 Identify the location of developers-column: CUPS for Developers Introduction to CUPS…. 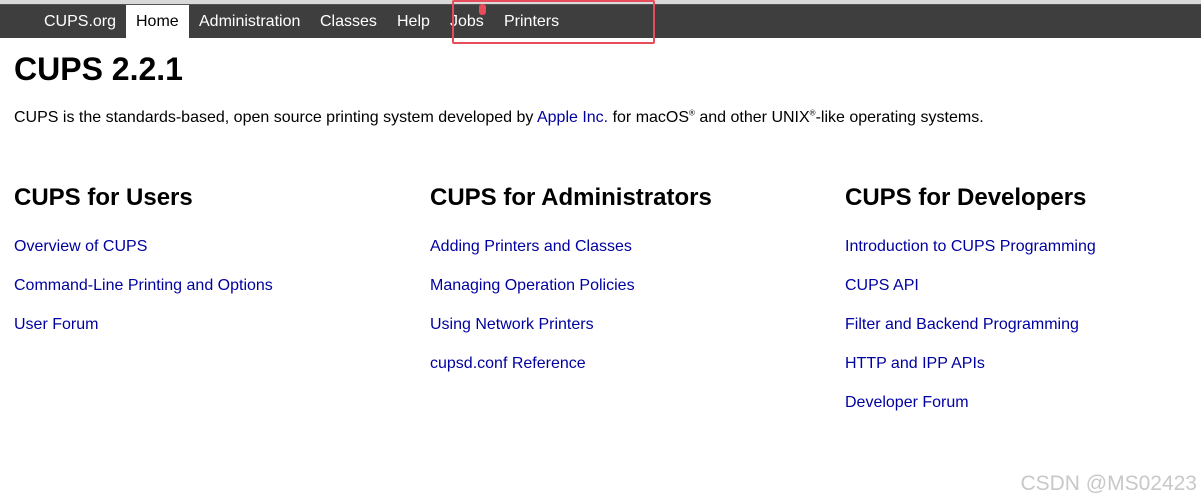
(1020, 296).